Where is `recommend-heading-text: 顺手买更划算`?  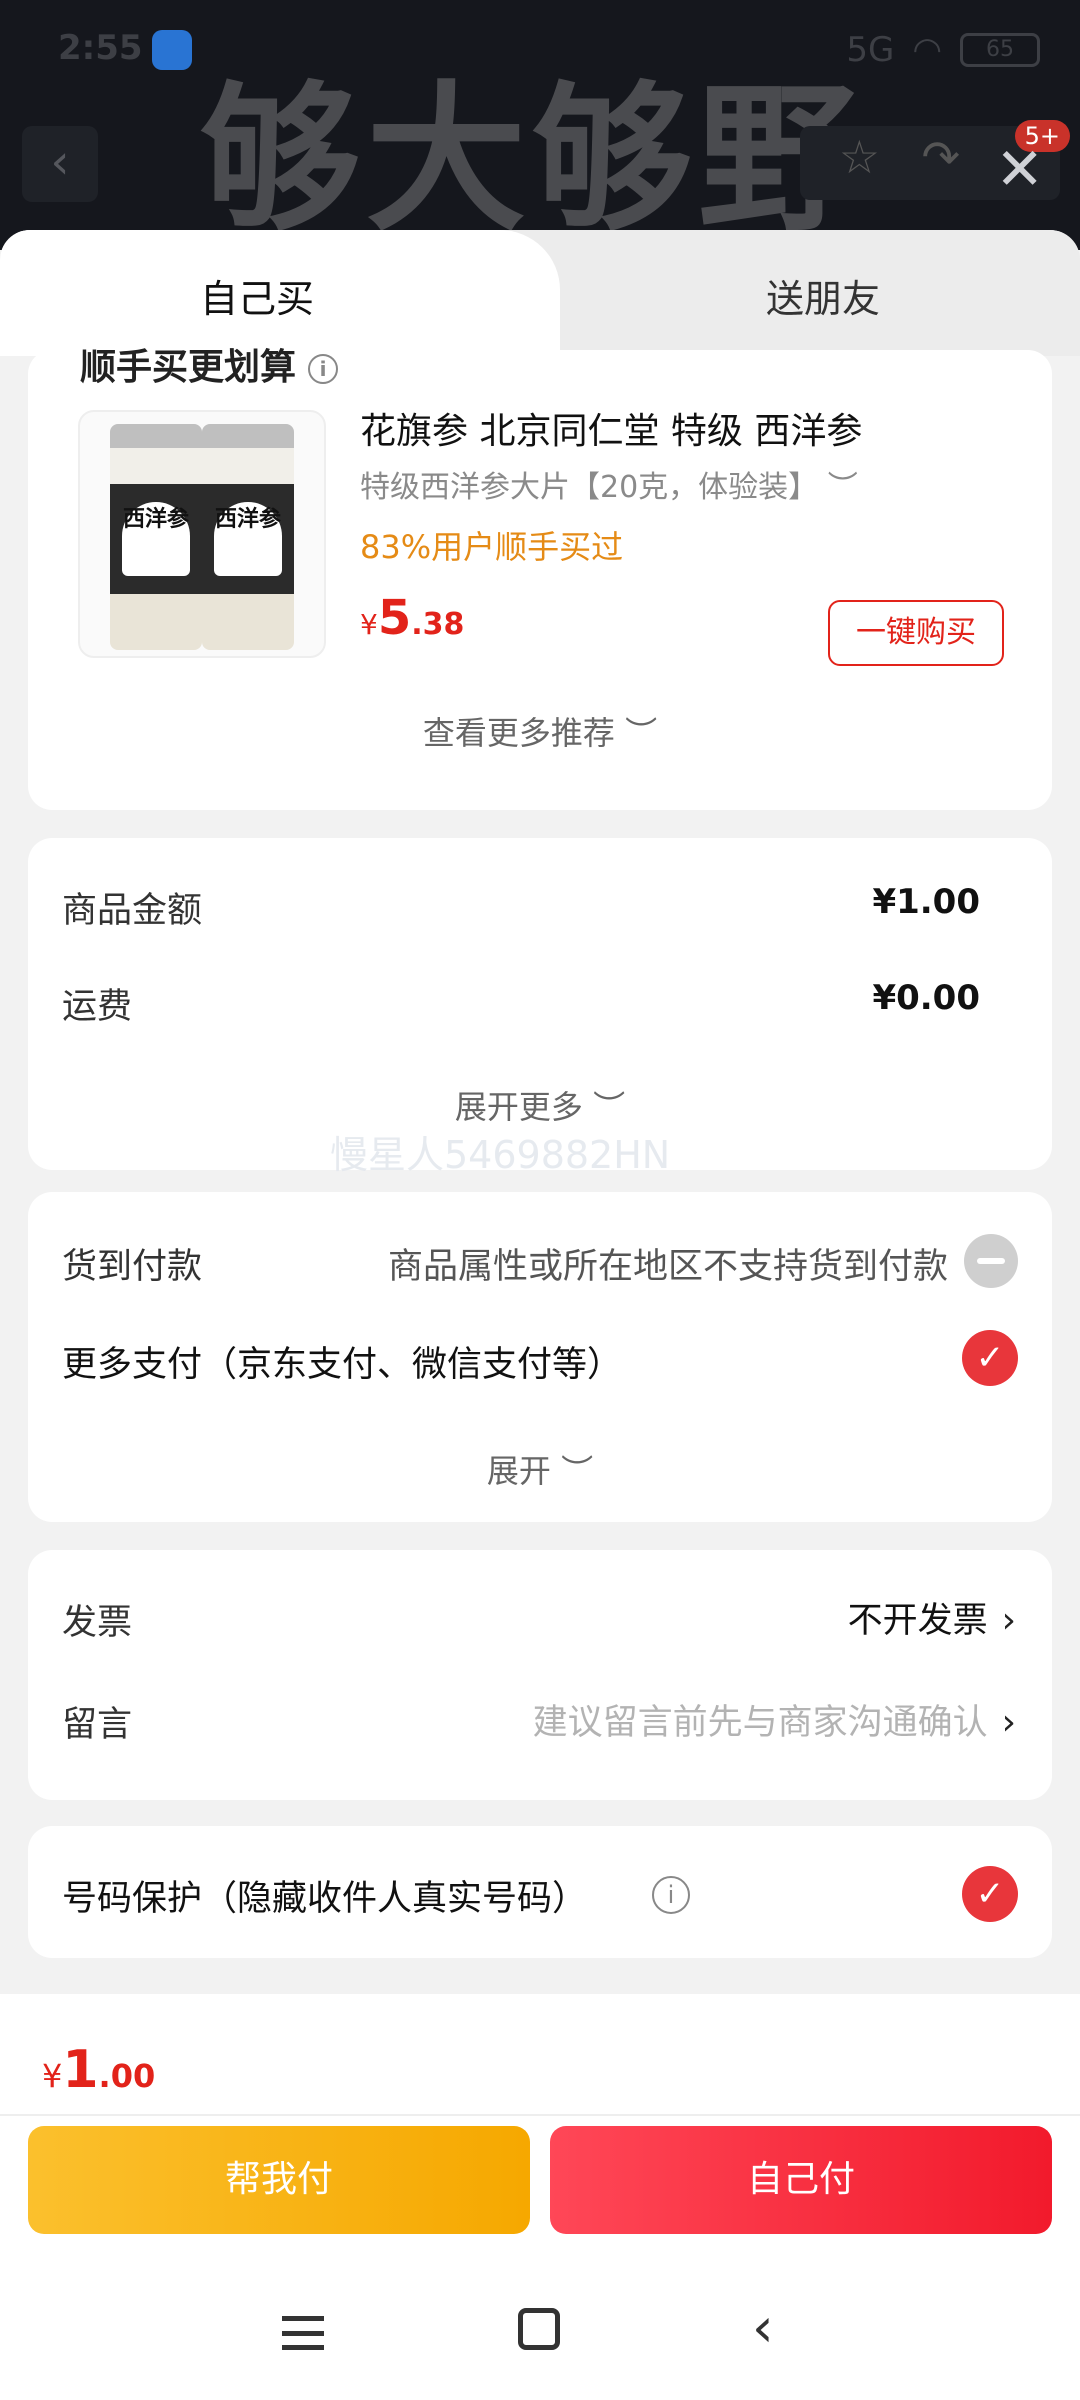 recommend-heading-text: 顺手买更划算 is located at coordinates (188, 367).